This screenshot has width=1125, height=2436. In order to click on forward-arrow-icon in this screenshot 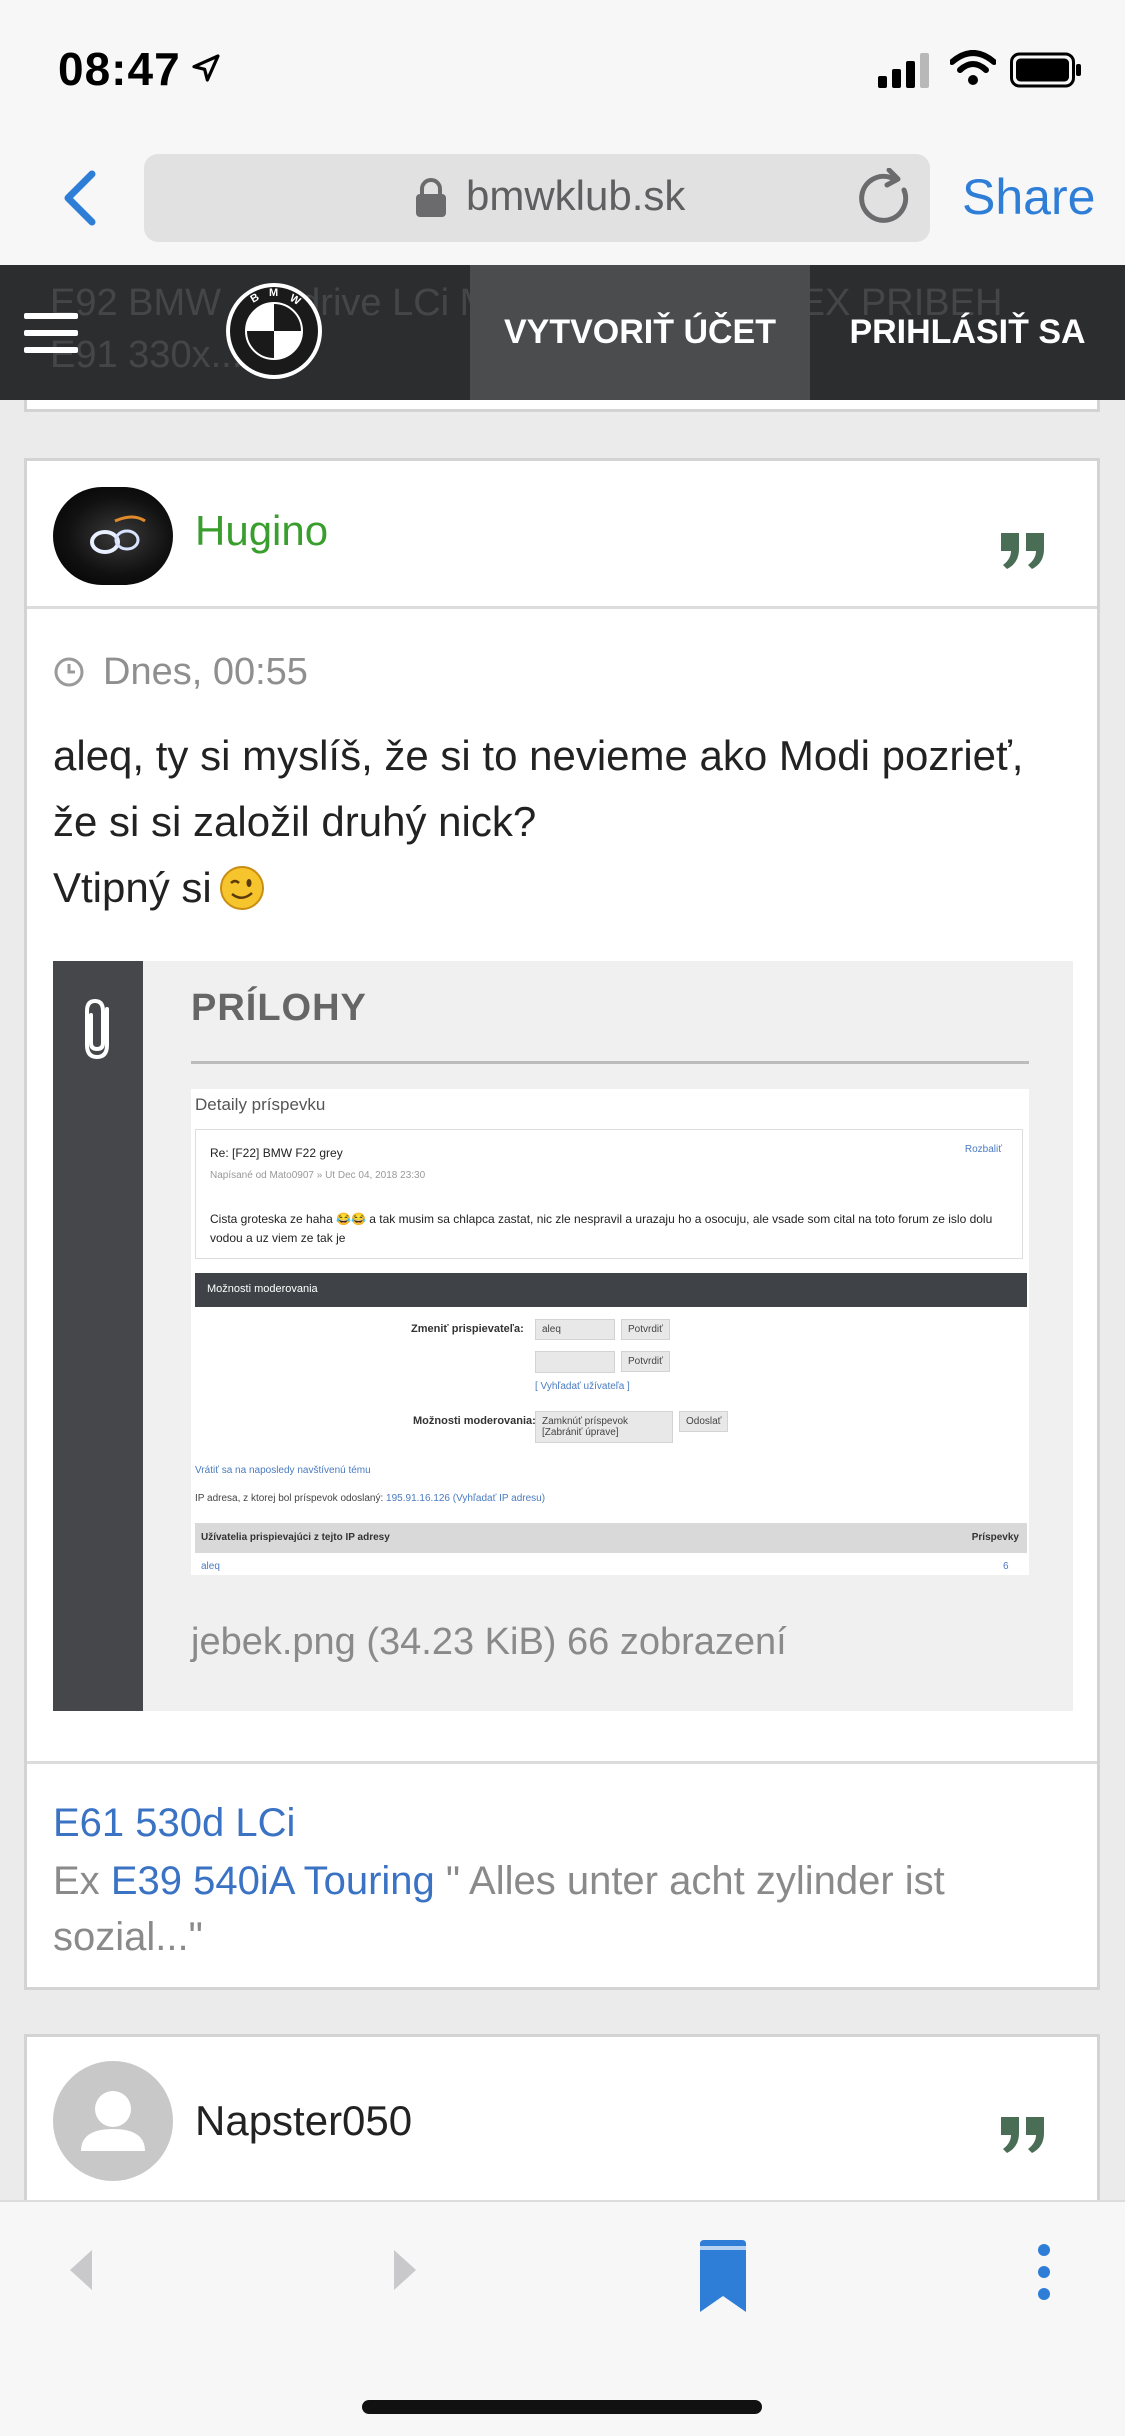, I will do `click(405, 2270)`.